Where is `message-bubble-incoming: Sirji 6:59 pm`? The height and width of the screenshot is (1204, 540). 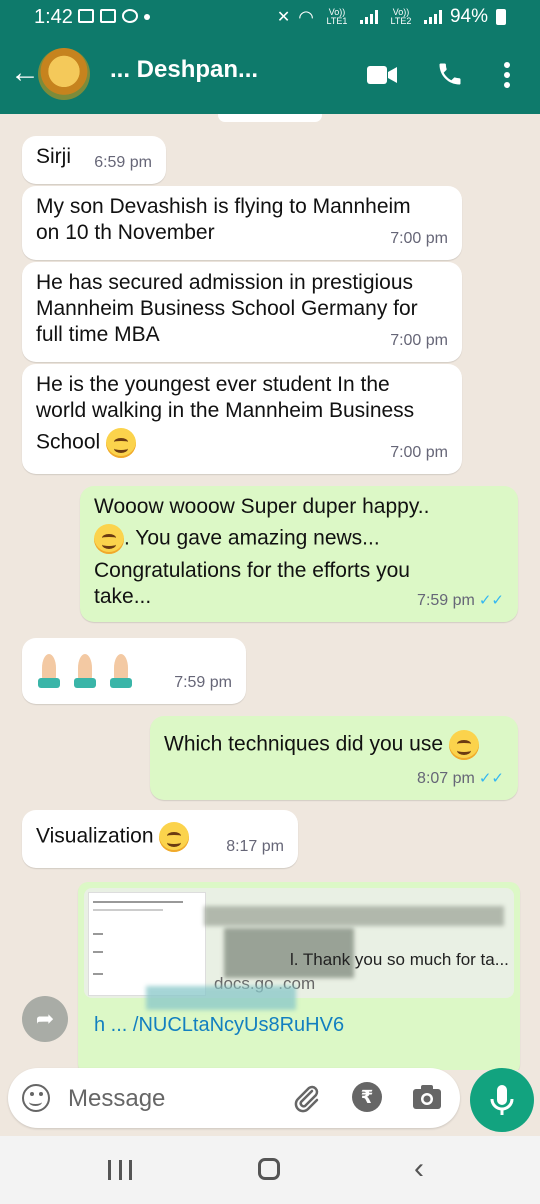
message-bubble-incoming: Sirji 6:59 pm is located at coordinates (94, 160).